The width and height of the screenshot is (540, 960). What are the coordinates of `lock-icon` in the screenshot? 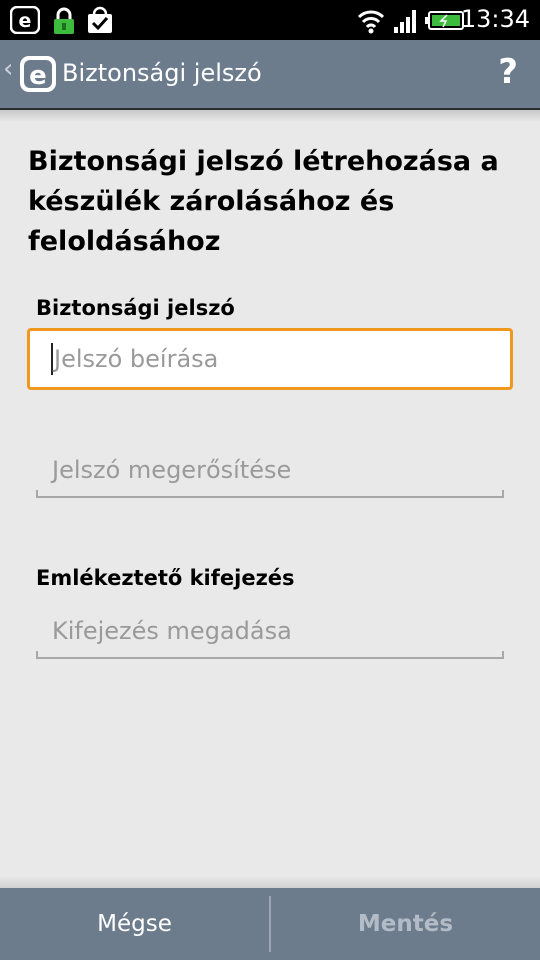 It's located at (64, 20).